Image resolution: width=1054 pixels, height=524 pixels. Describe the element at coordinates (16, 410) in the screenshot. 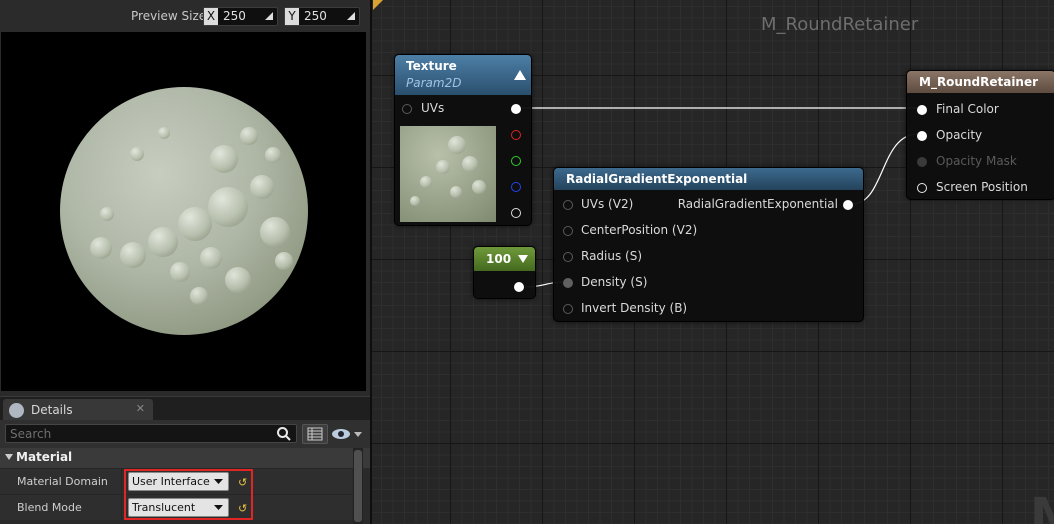

I see `details-icon` at that location.